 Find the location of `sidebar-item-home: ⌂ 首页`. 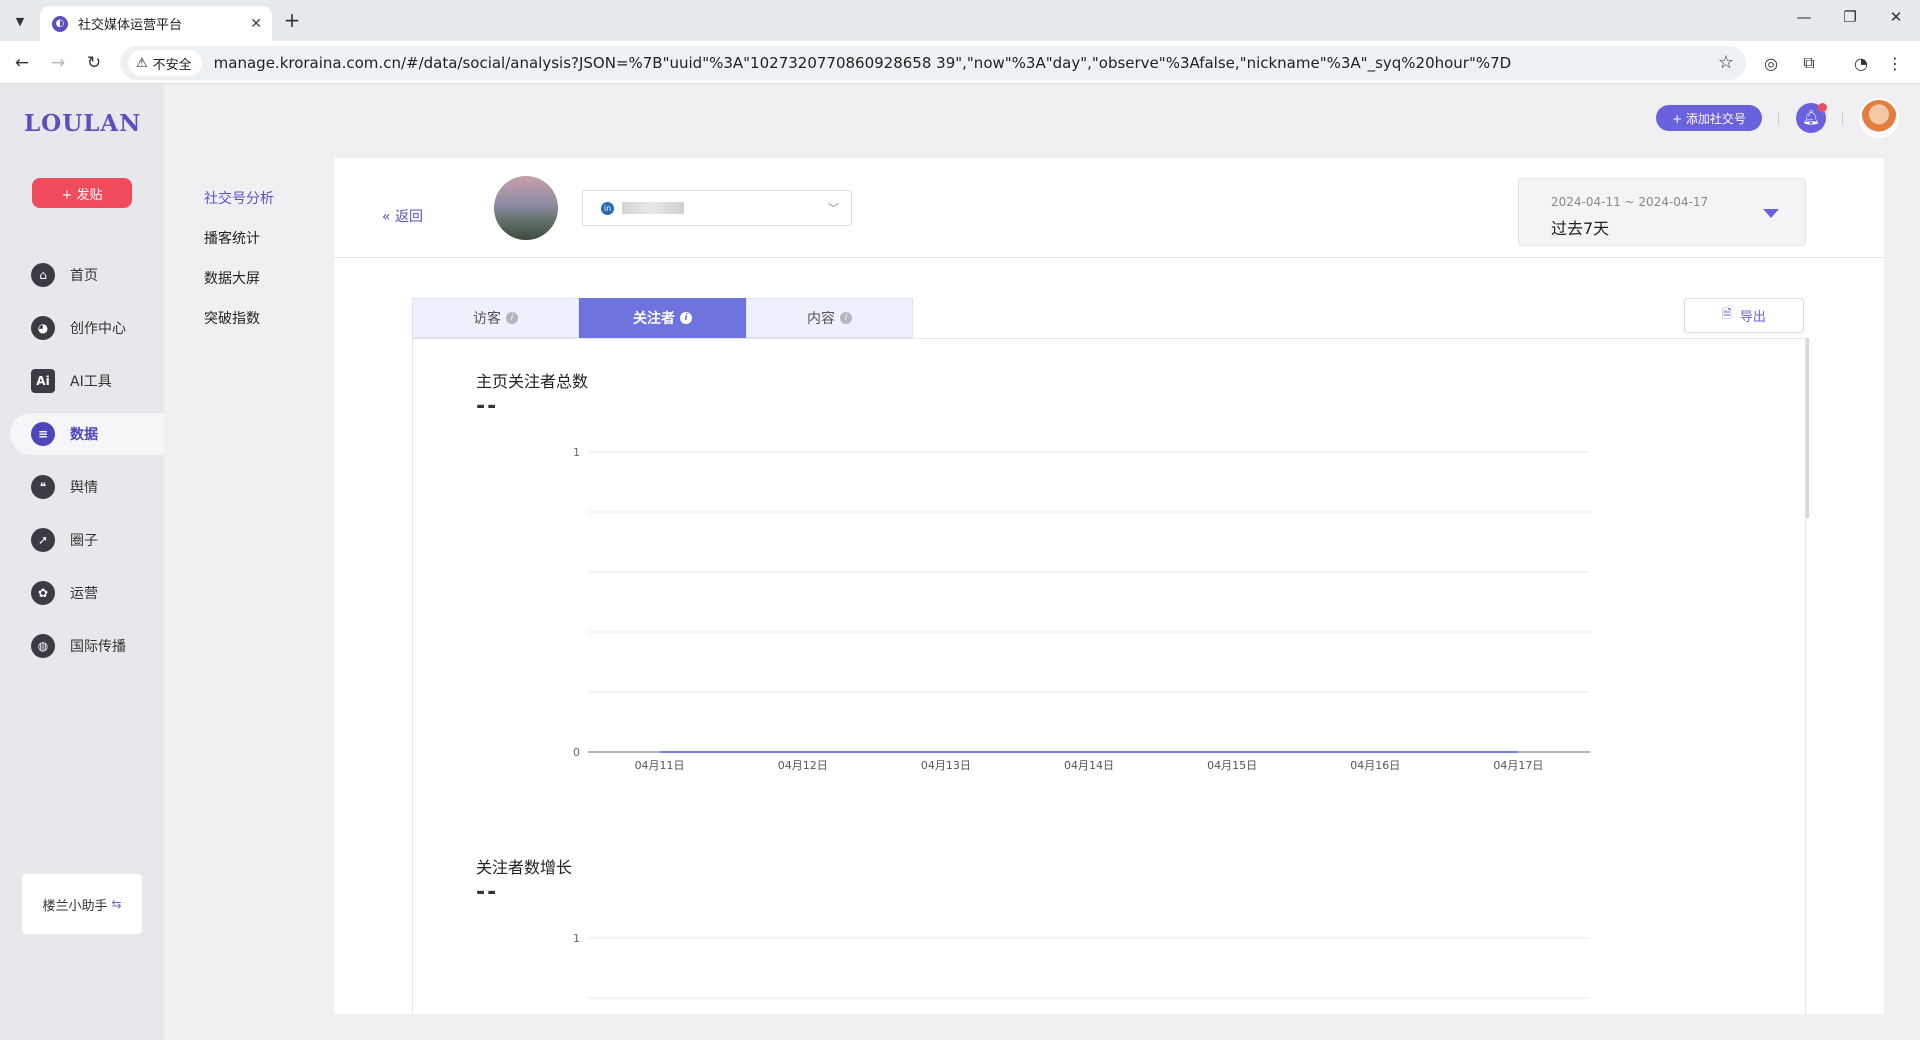

sidebar-item-home: ⌂ 首页 is located at coordinates (87, 275).